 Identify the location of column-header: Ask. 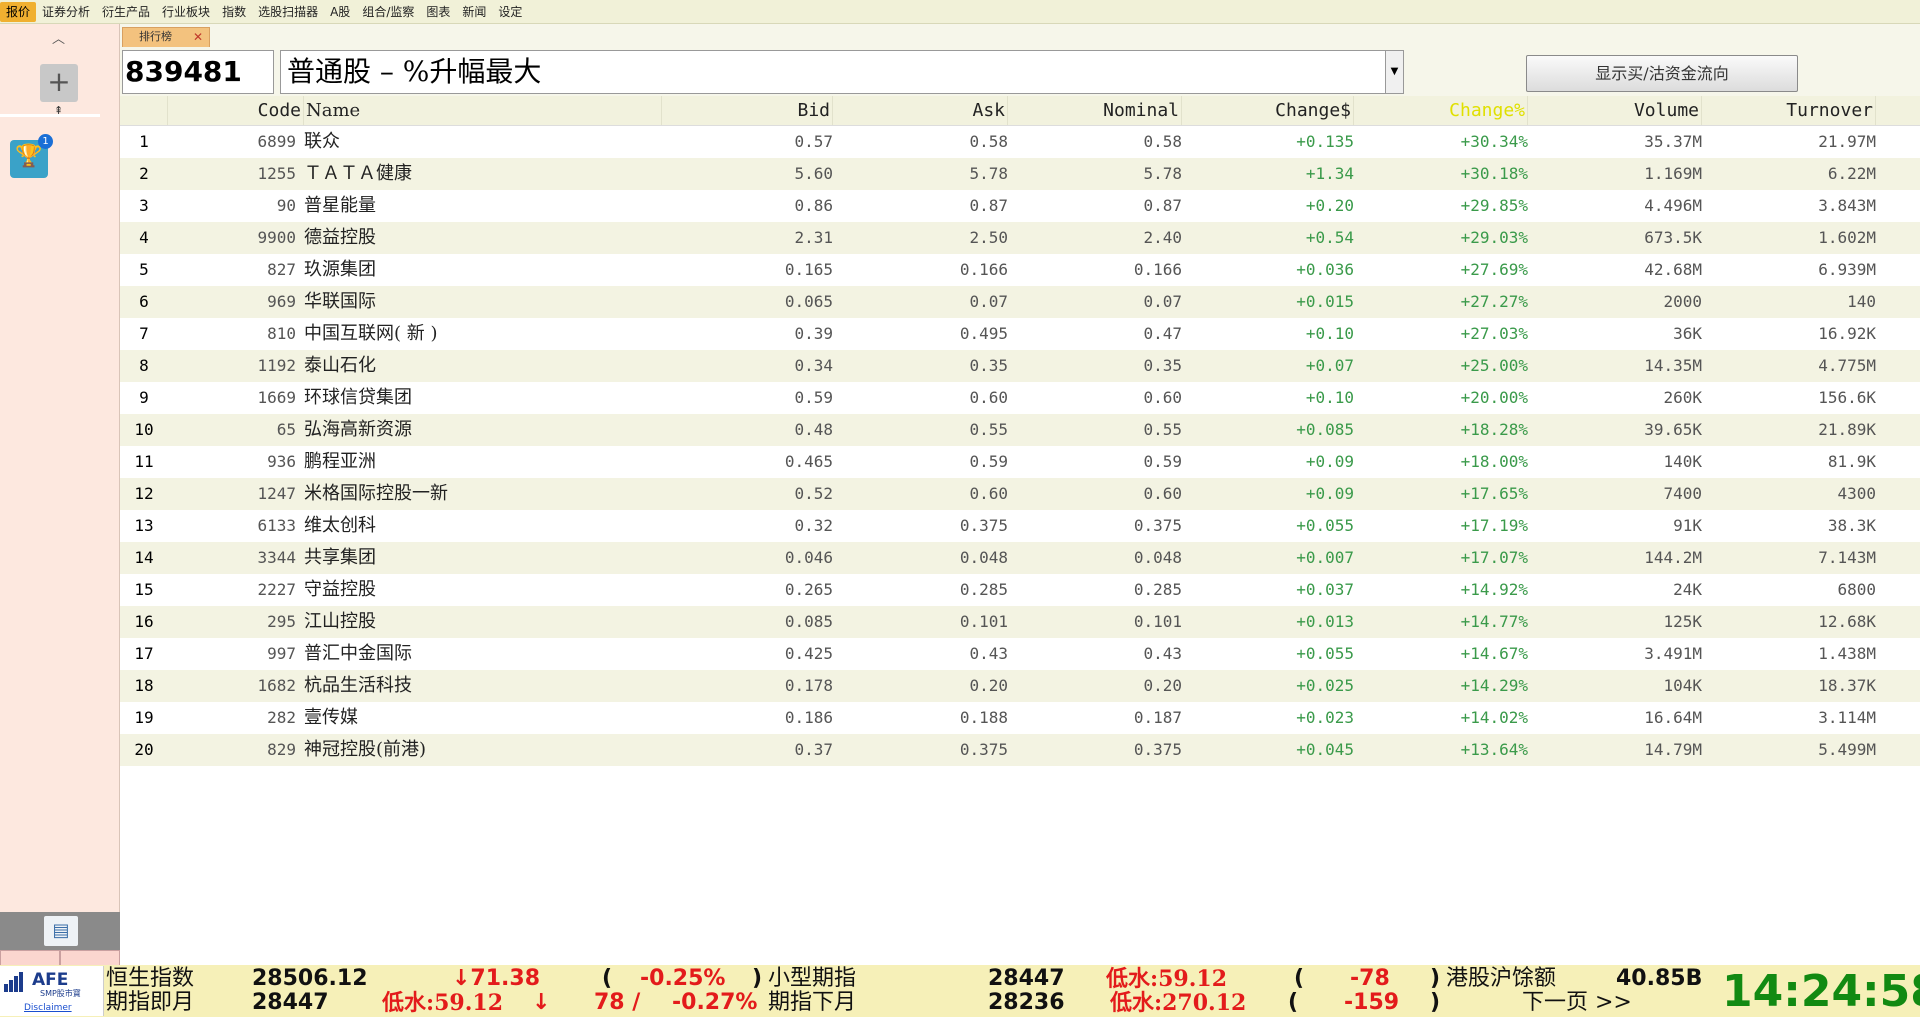
(920, 110).